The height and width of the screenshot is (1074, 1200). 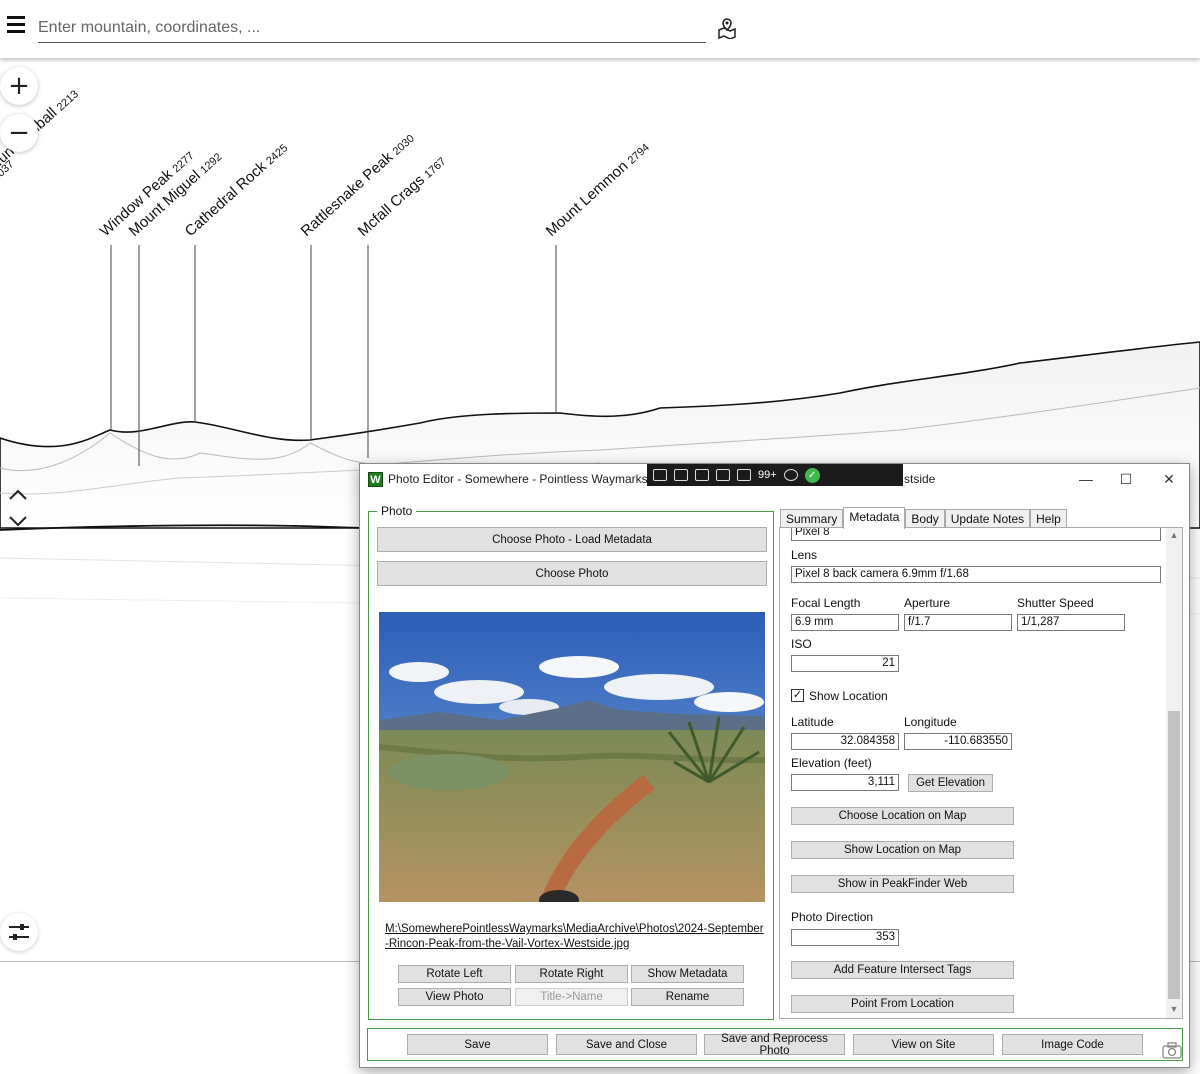 I want to click on show-location-checkbox: ✓, so click(x=797, y=695).